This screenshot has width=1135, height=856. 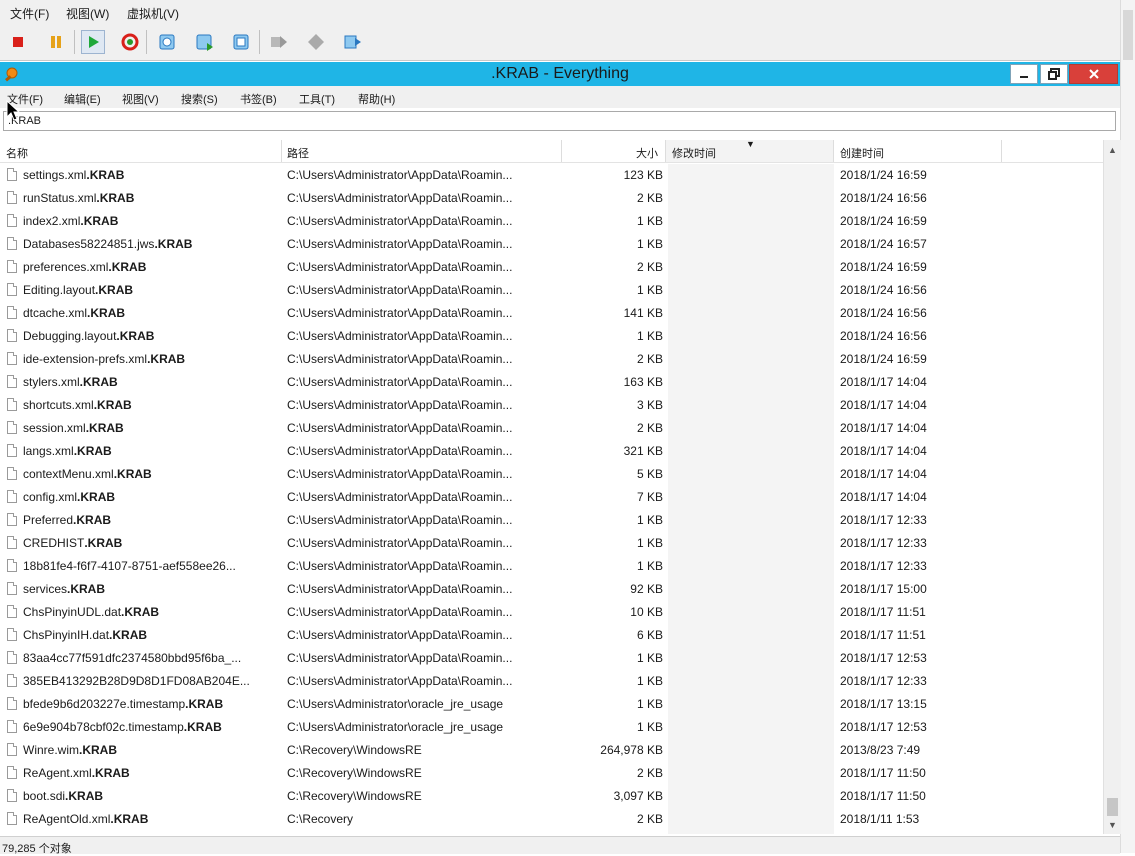 I want to click on menu-edit: 编辑(E), so click(x=82, y=99).